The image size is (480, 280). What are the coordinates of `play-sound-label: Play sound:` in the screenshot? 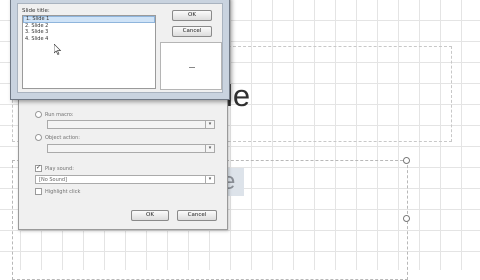 It's located at (59, 168).